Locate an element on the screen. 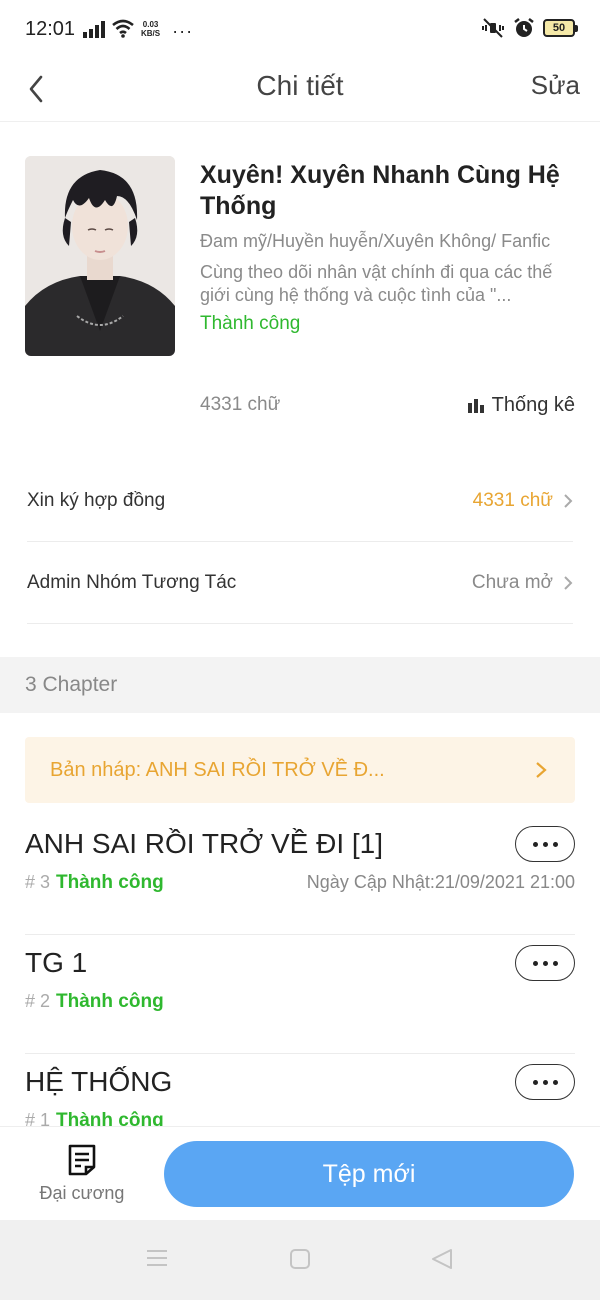 The width and height of the screenshot is (600, 1300). chapter-title: ANH SAI RỒI TRỞ VỀ ĐI [1] is located at coordinates (204, 843).